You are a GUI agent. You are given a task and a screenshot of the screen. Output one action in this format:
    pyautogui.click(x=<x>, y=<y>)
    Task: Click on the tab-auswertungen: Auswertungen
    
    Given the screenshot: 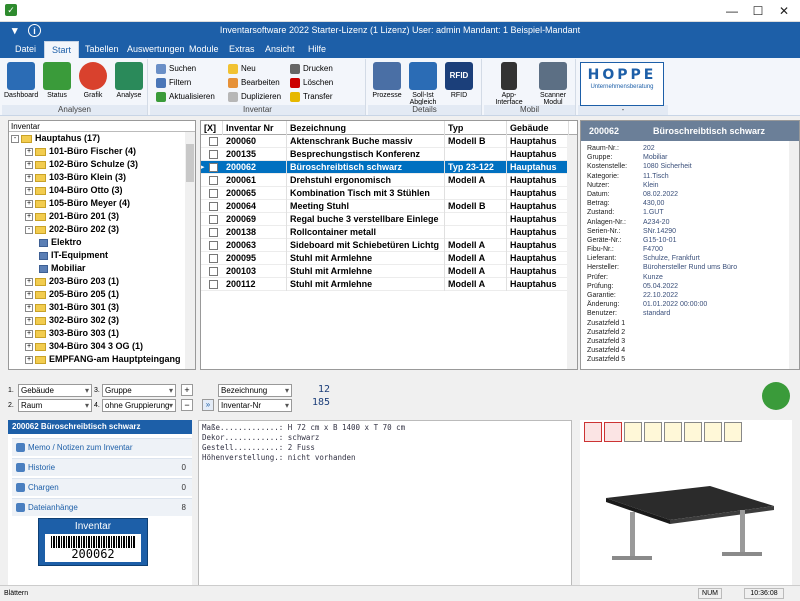 What is the action you would take?
    pyautogui.click(x=156, y=49)
    